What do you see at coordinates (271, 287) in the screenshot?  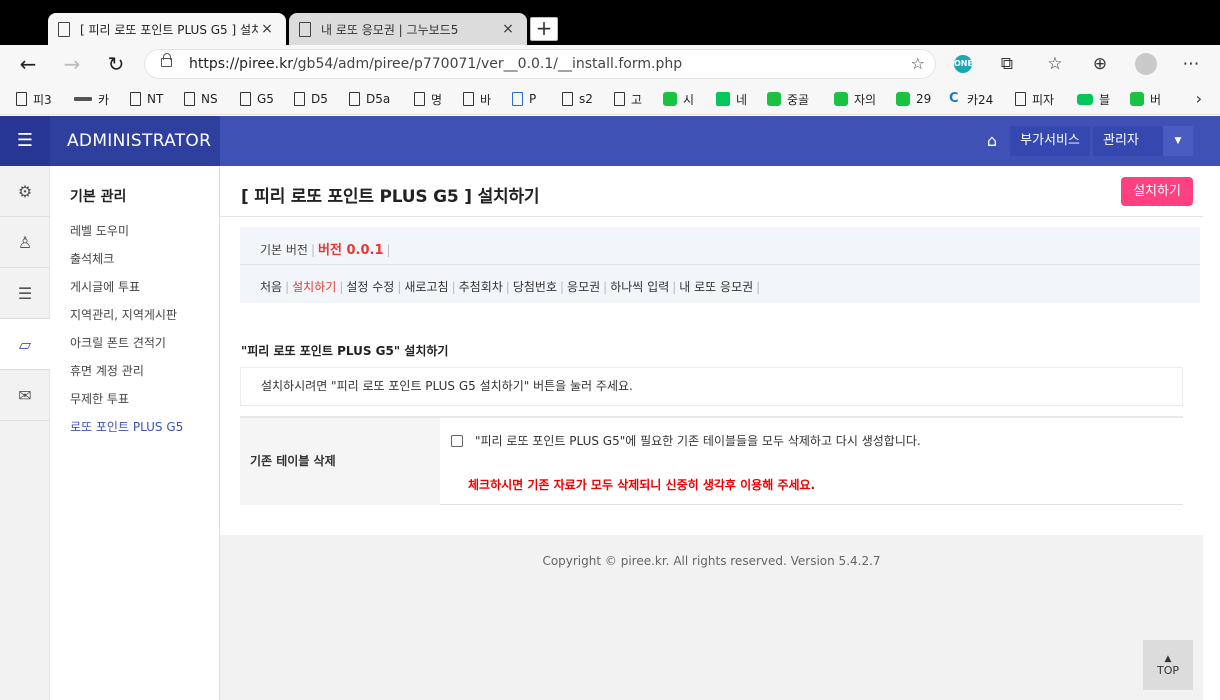 I see `nav-link: 처음` at bounding box center [271, 287].